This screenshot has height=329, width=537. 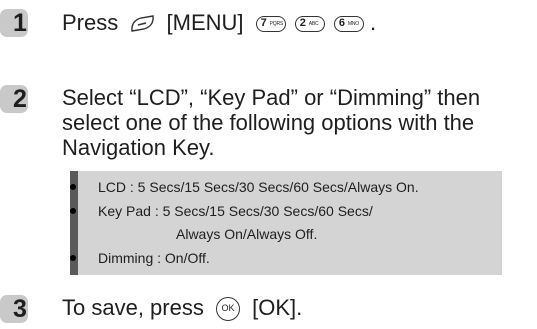 What do you see at coordinates (309, 24) in the screenshot?
I see `key-2-icon: 2 ABC` at bounding box center [309, 24].